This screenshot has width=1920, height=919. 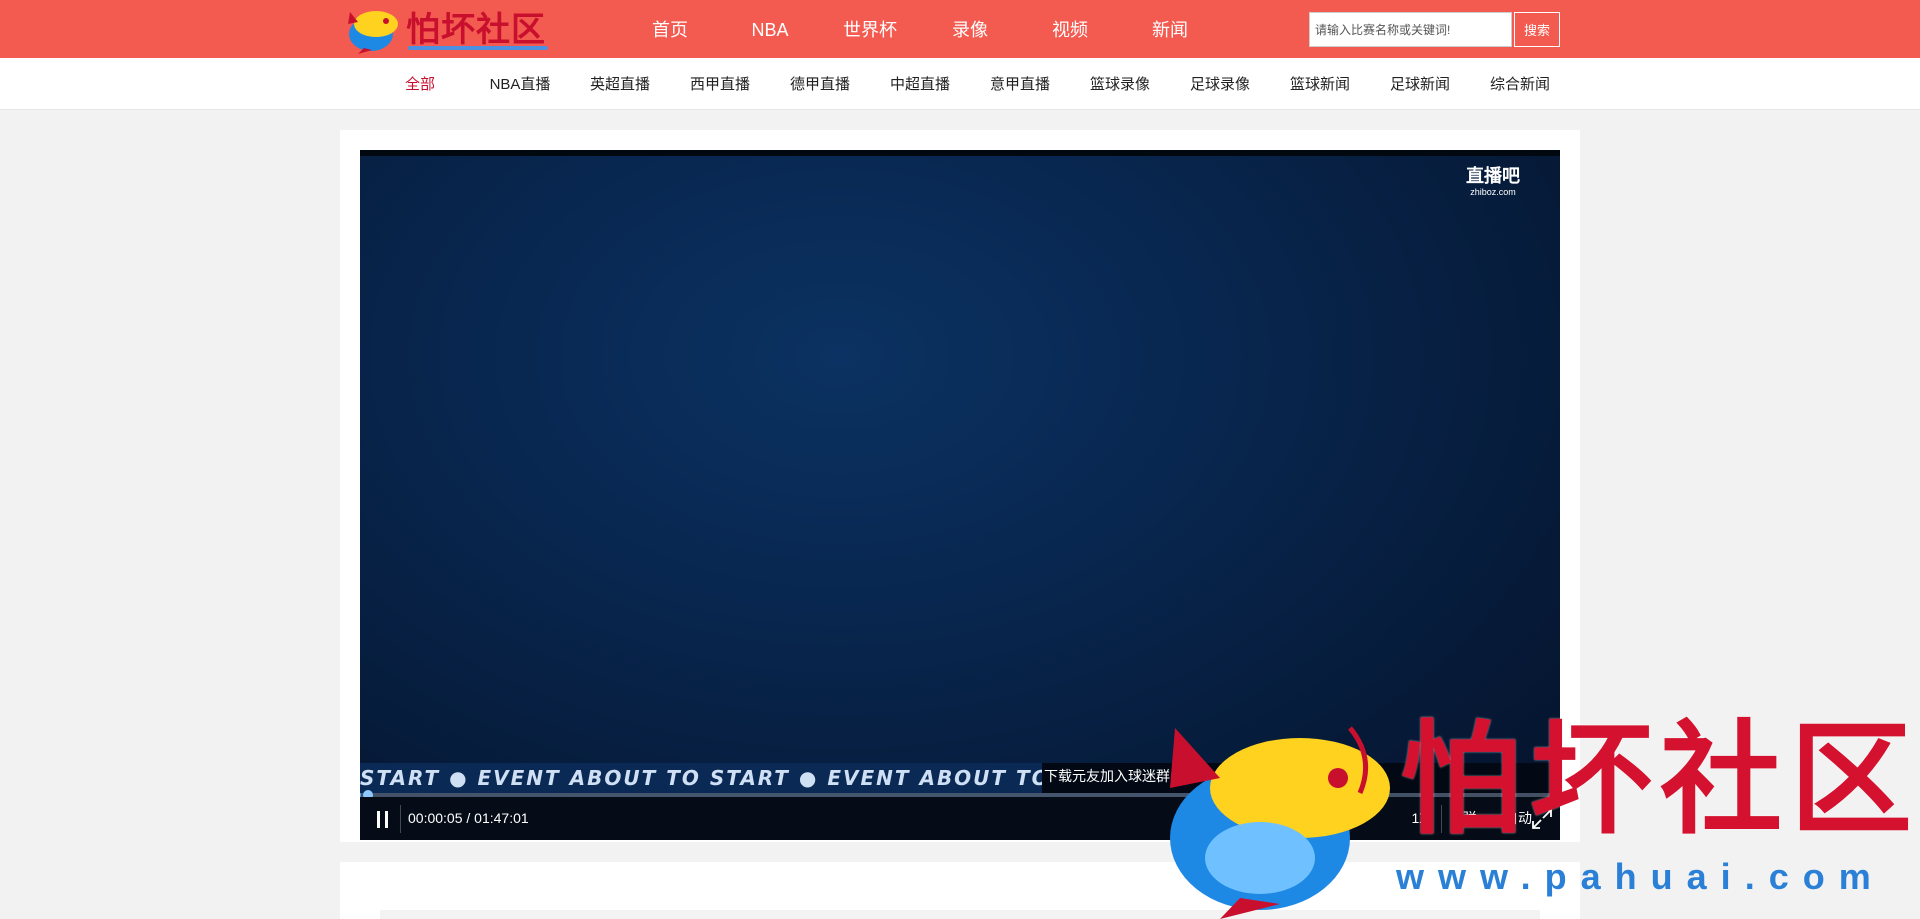 What do you see at coordinates (920, 84) in the screenshot?
I see `category-csl-live: 中超直播` at bounding box center [920, 84].